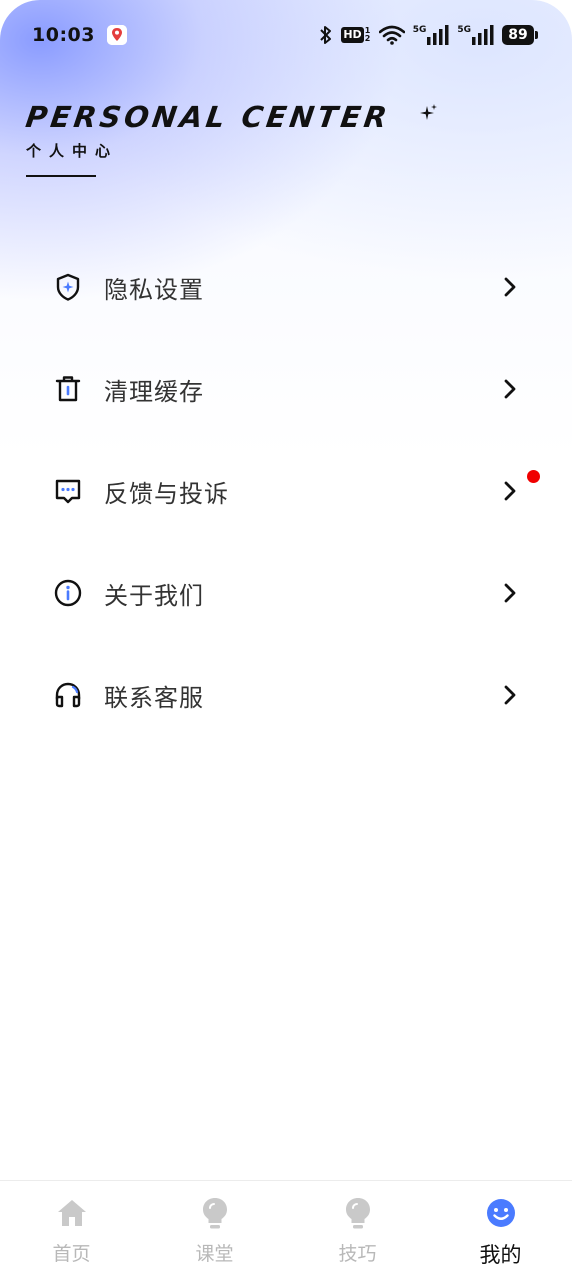  Describe the element at coordinates (475, 35) in the screenshot. I see `signal-icon-2: 5G` at that location.